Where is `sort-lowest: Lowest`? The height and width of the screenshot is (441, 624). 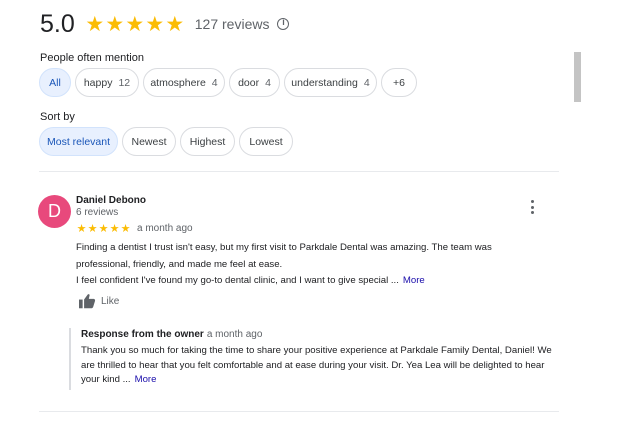 sort-lowest: Lowest is located at coordinates (266, 141).